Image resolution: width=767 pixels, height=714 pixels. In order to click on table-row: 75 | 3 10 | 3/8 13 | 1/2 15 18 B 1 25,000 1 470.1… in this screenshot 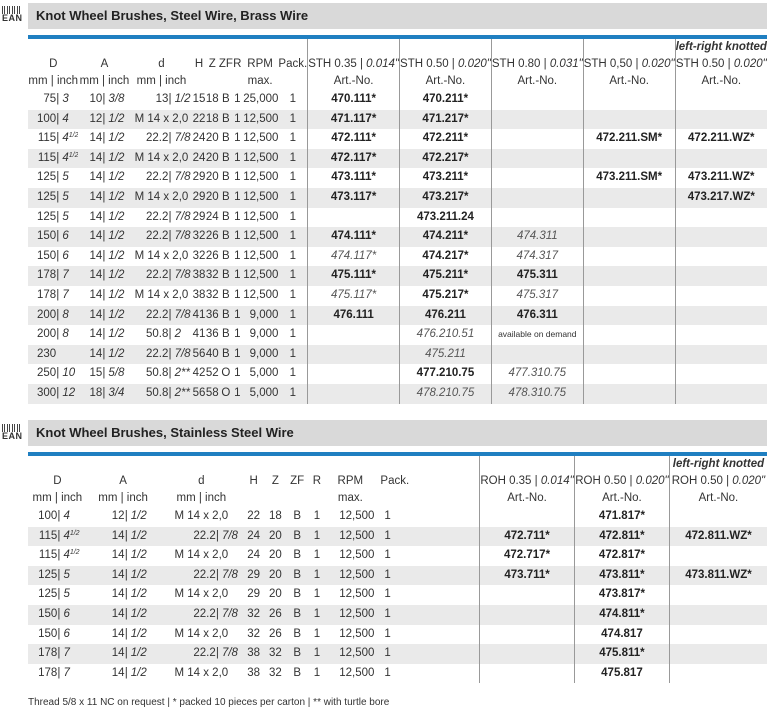, I will do `click(397, 100)`.